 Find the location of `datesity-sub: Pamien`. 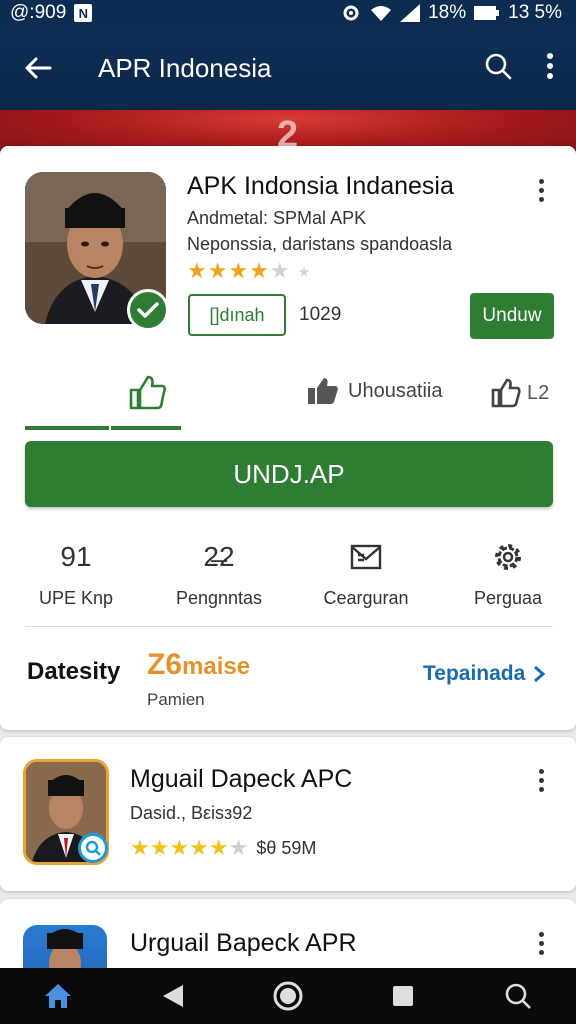

datesity-sub: Pamien is located at coordinates (176, 699).